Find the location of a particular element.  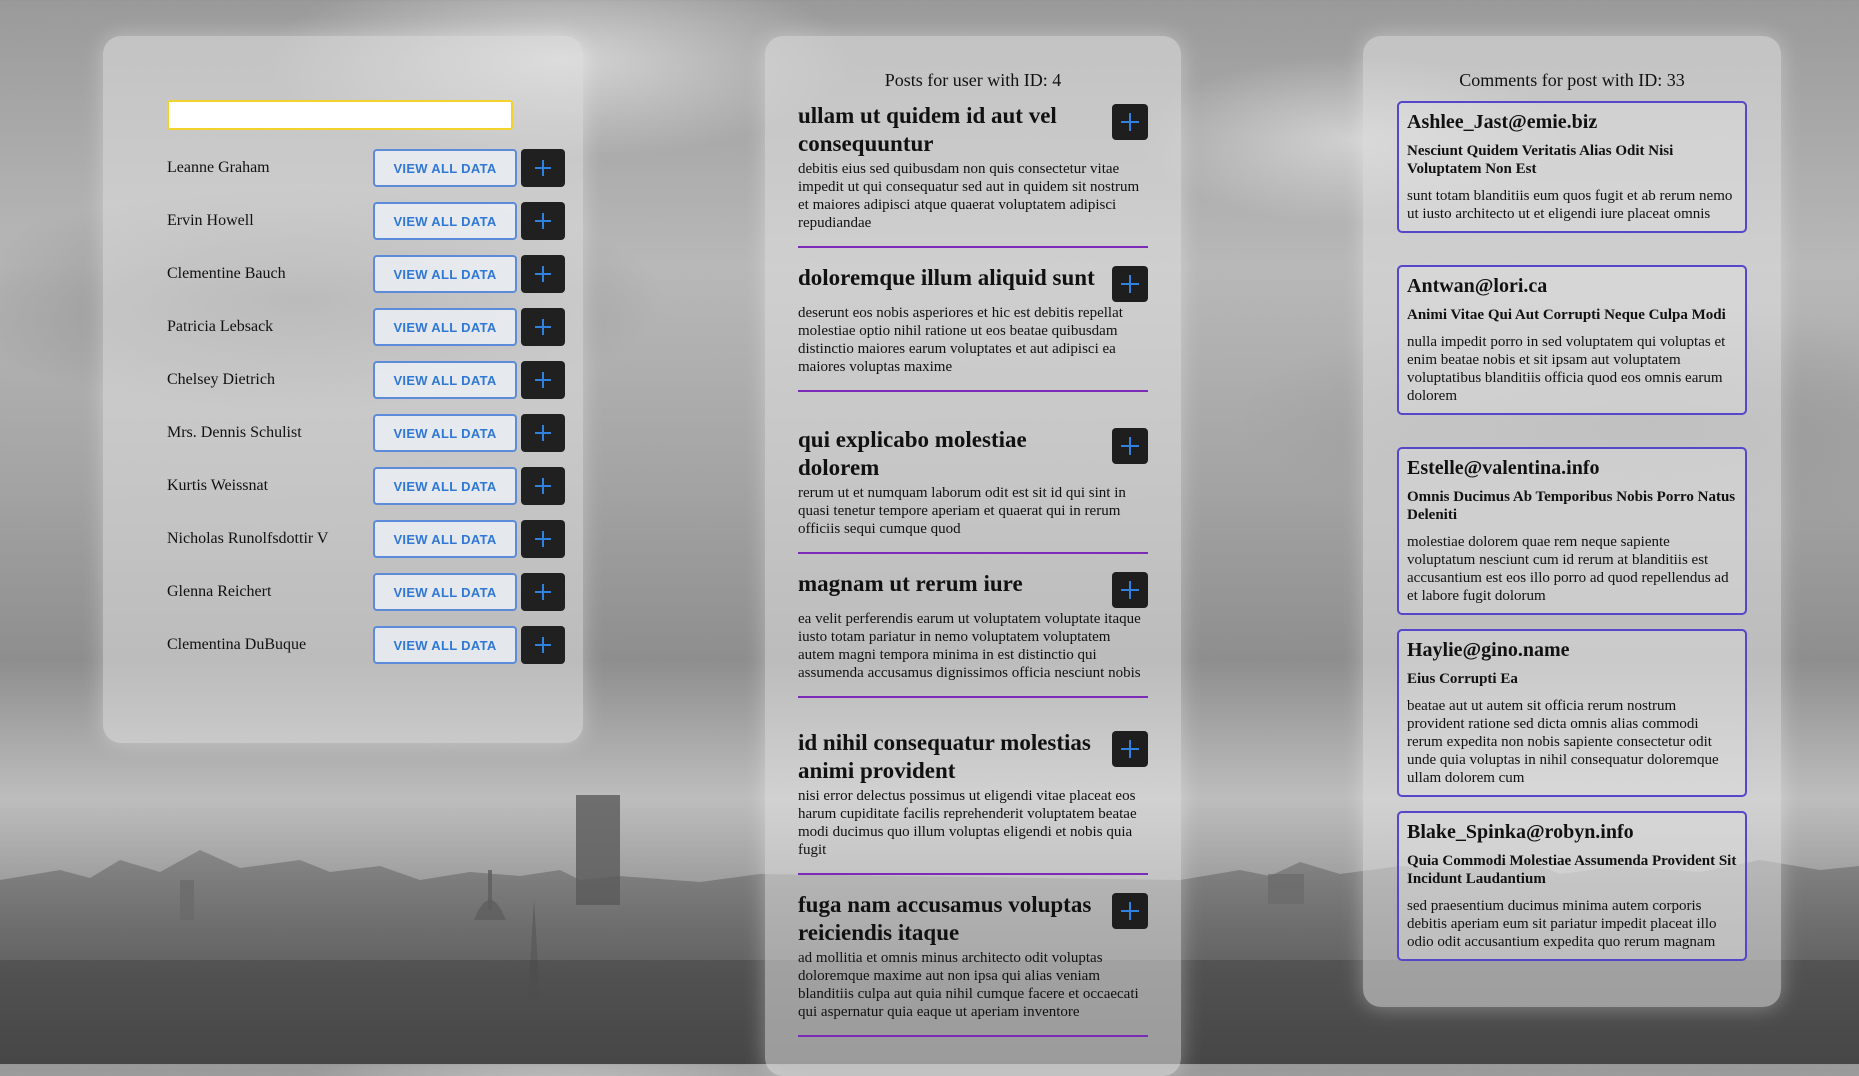

user-row: Mrs. Dennis Schulist VIEW ALL DATA is located at coordinates (368, 433).